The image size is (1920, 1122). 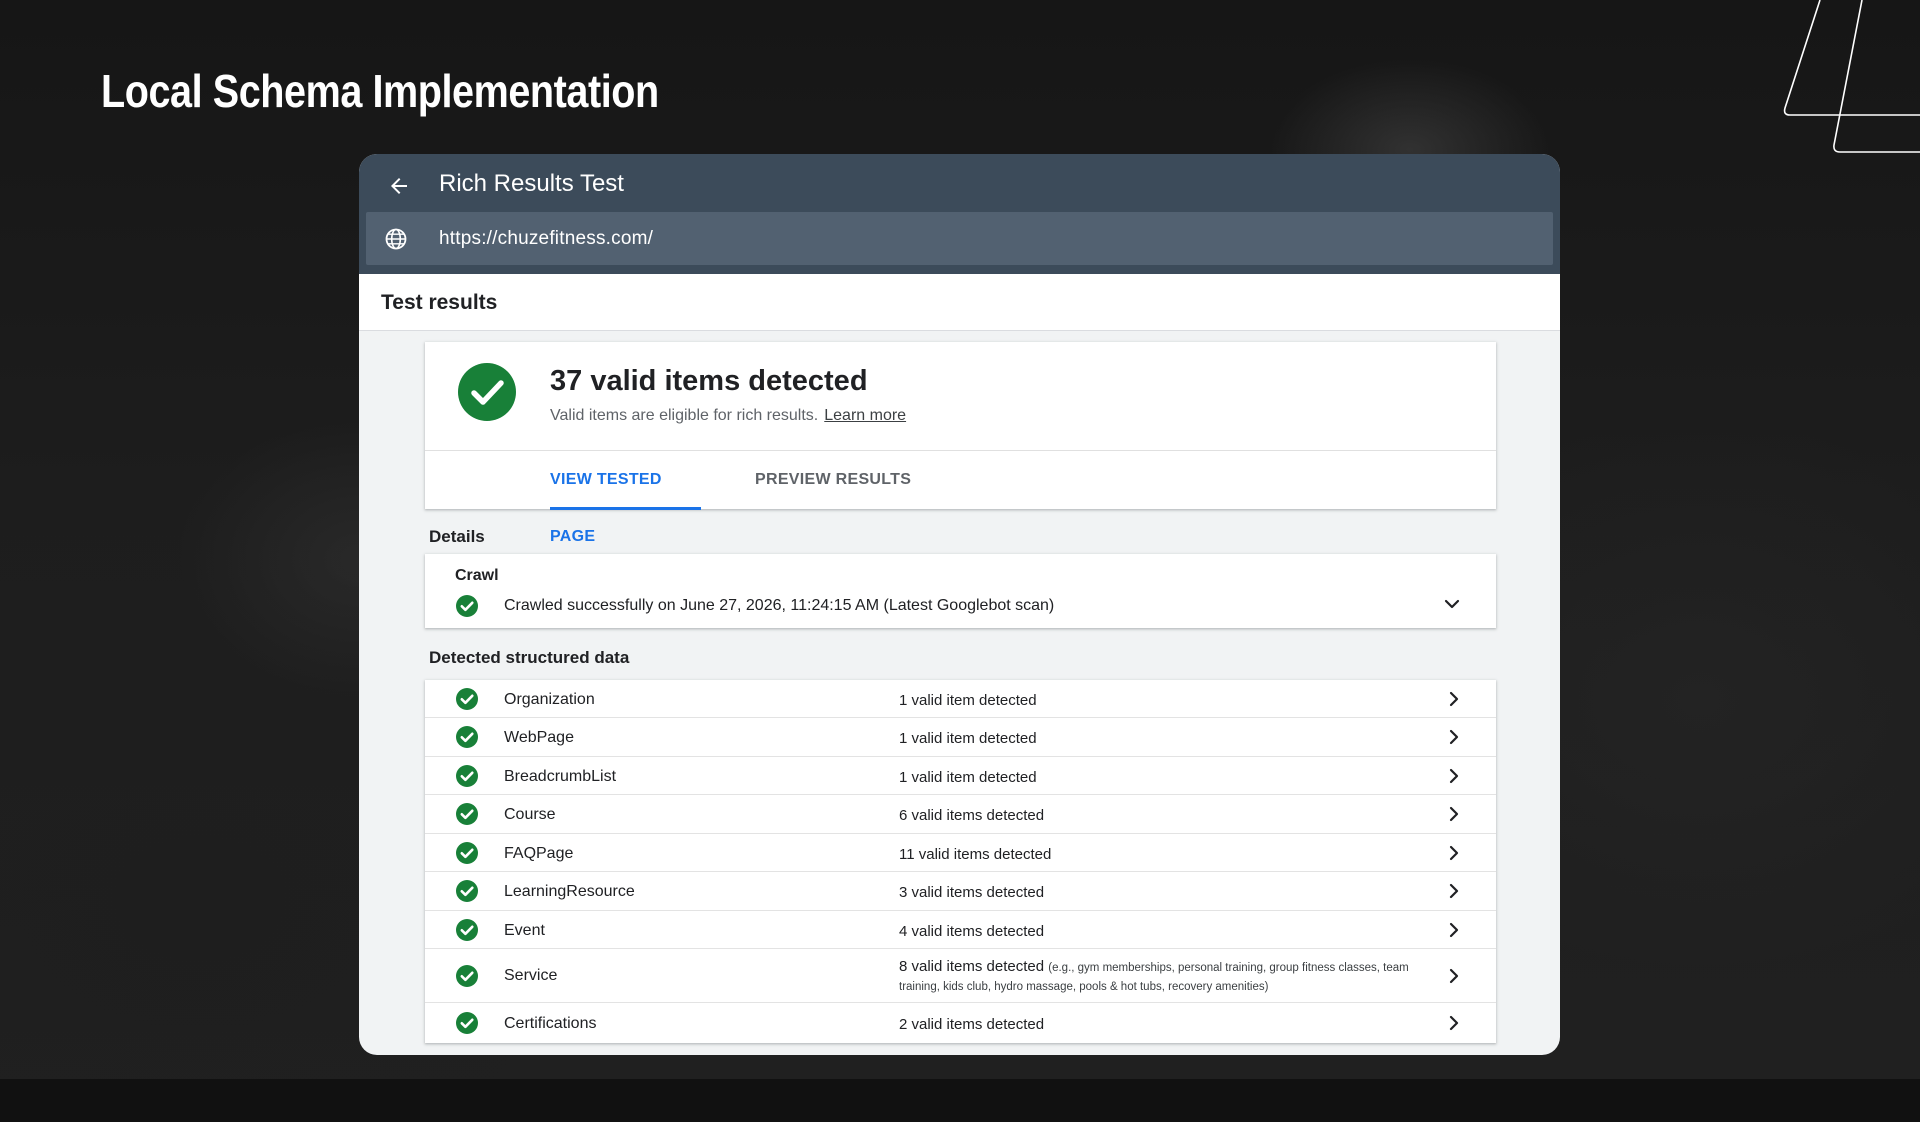 What do you see at coordinates (960, 1100) in the screenshot?
I see `slide-bottom-band` at bounding box center [960, 1100].